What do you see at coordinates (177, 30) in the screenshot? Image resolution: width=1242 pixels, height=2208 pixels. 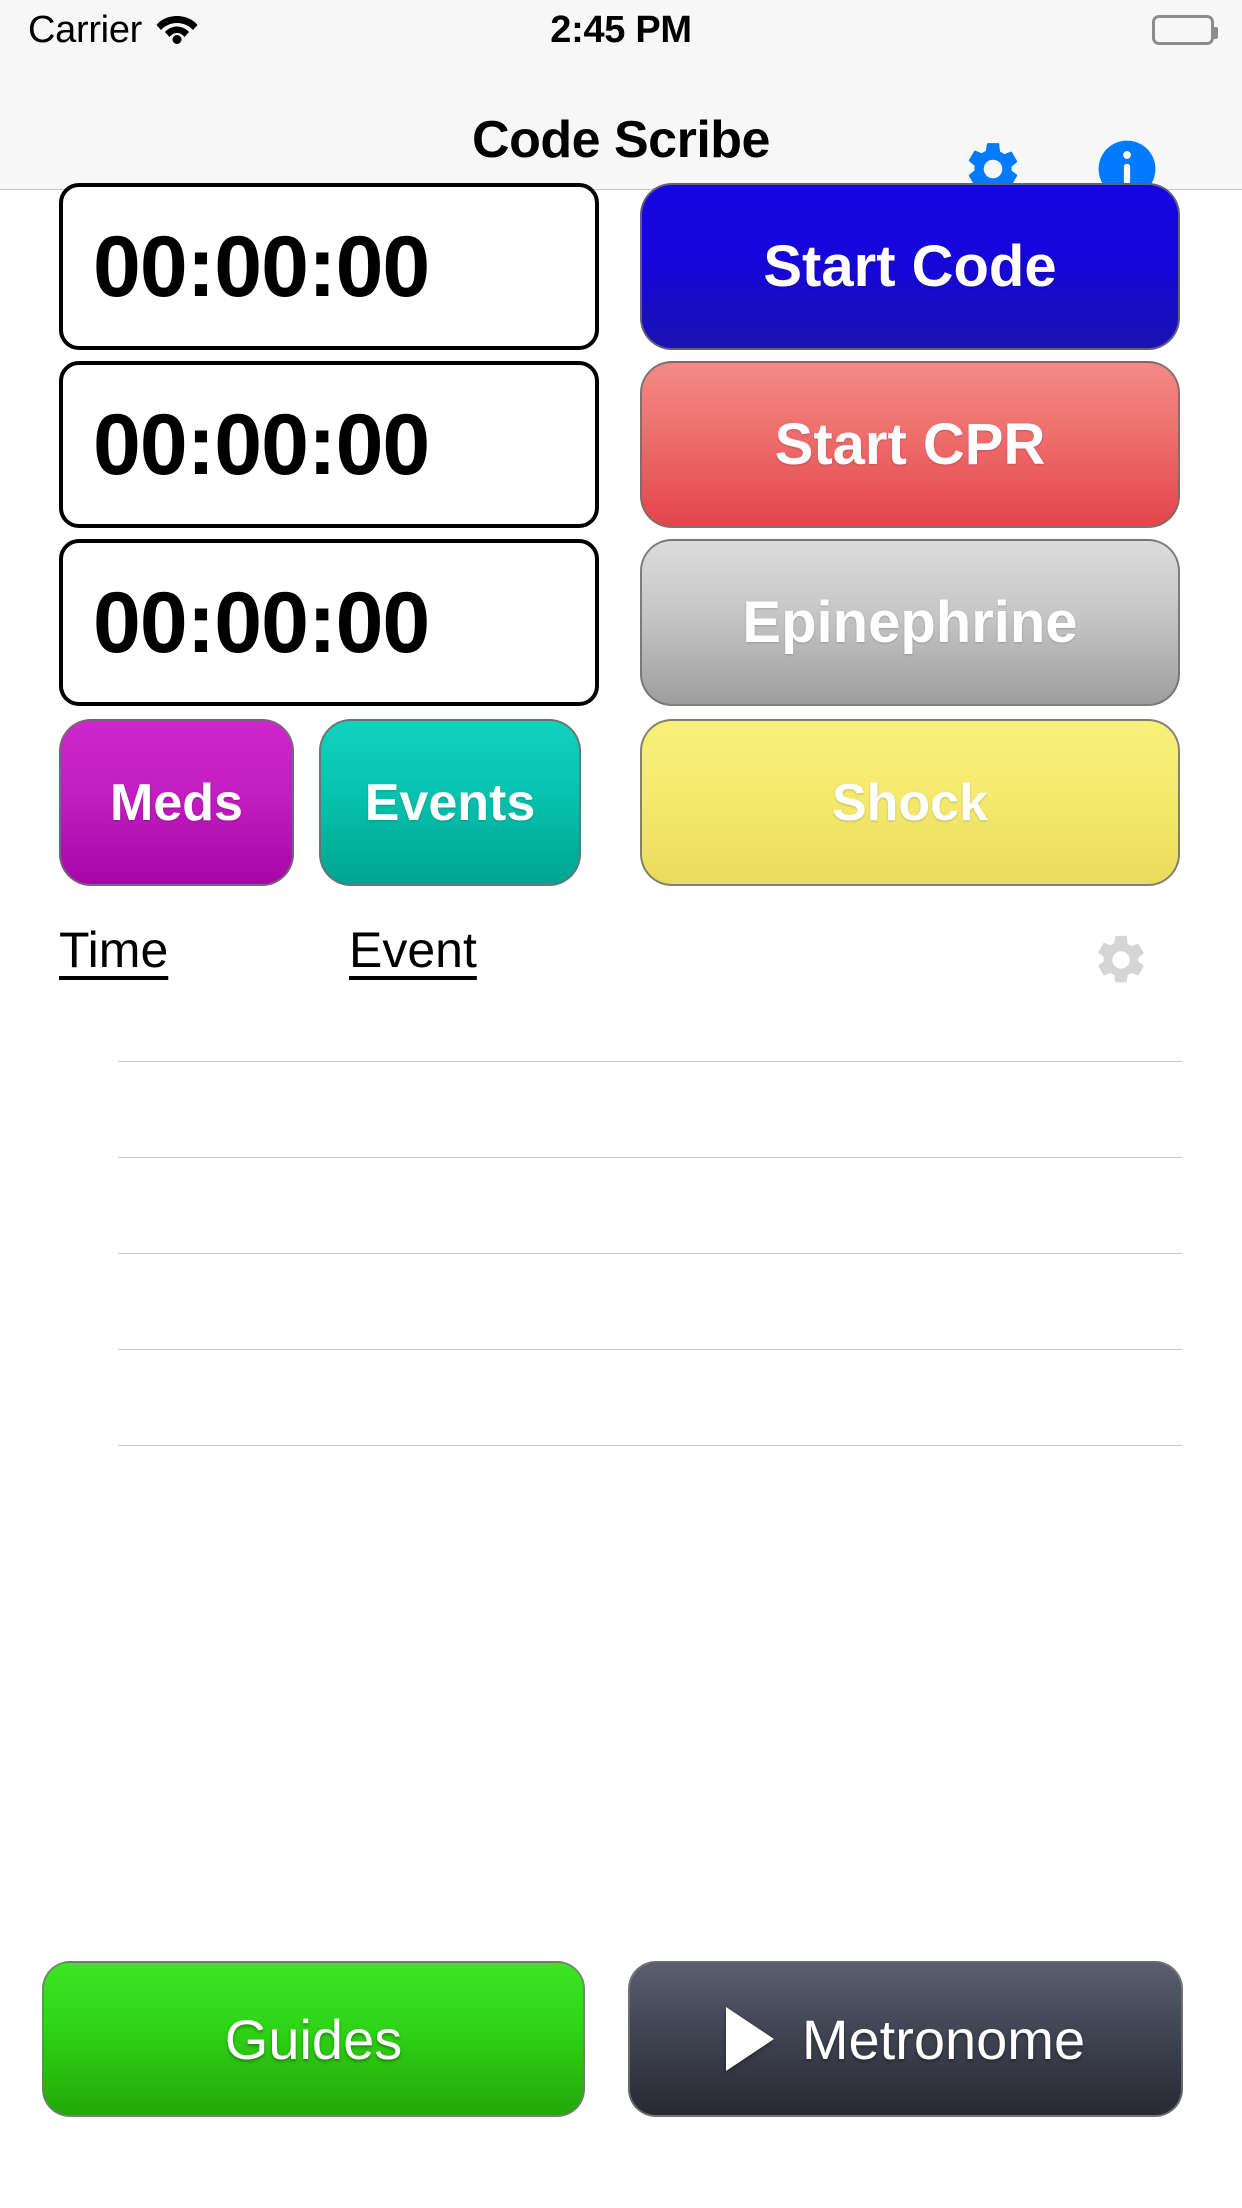 I see `wifi-icon` at bounding box center [177, 30].